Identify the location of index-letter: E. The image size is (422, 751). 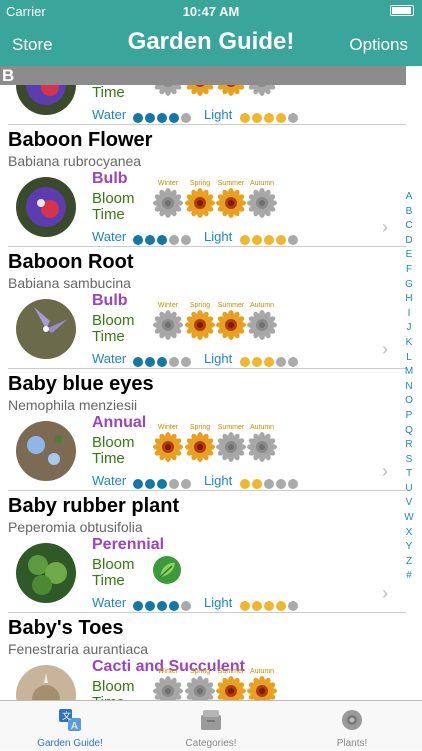
(409, 255).